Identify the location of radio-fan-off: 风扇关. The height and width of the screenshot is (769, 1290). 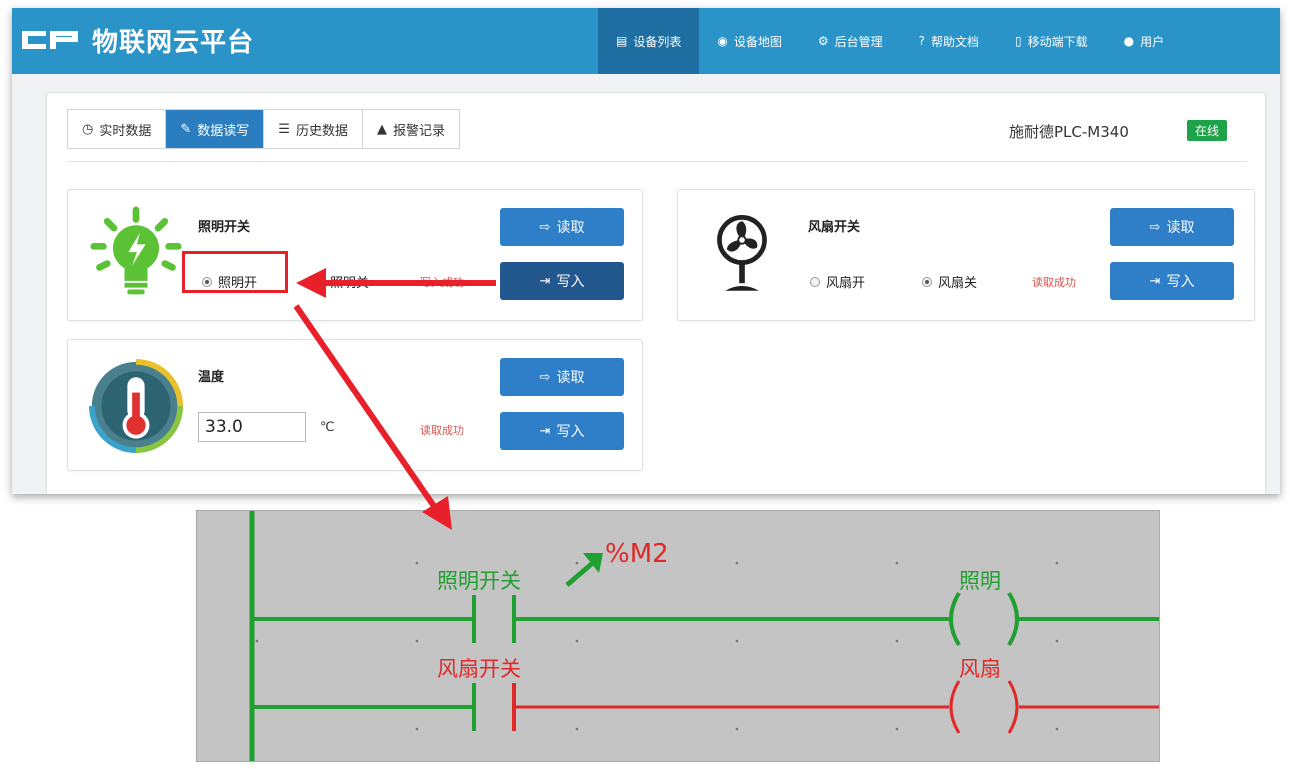
(949, 281).